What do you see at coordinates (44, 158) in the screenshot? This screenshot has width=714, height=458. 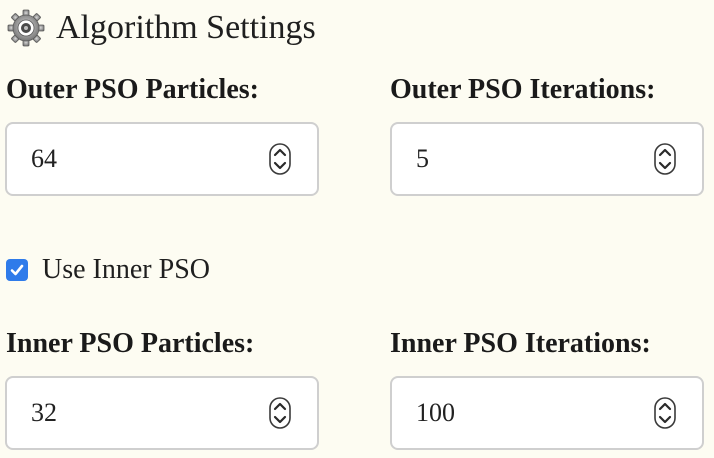 I see `outer-particles-value: 64` at bounding box center [44, 158].